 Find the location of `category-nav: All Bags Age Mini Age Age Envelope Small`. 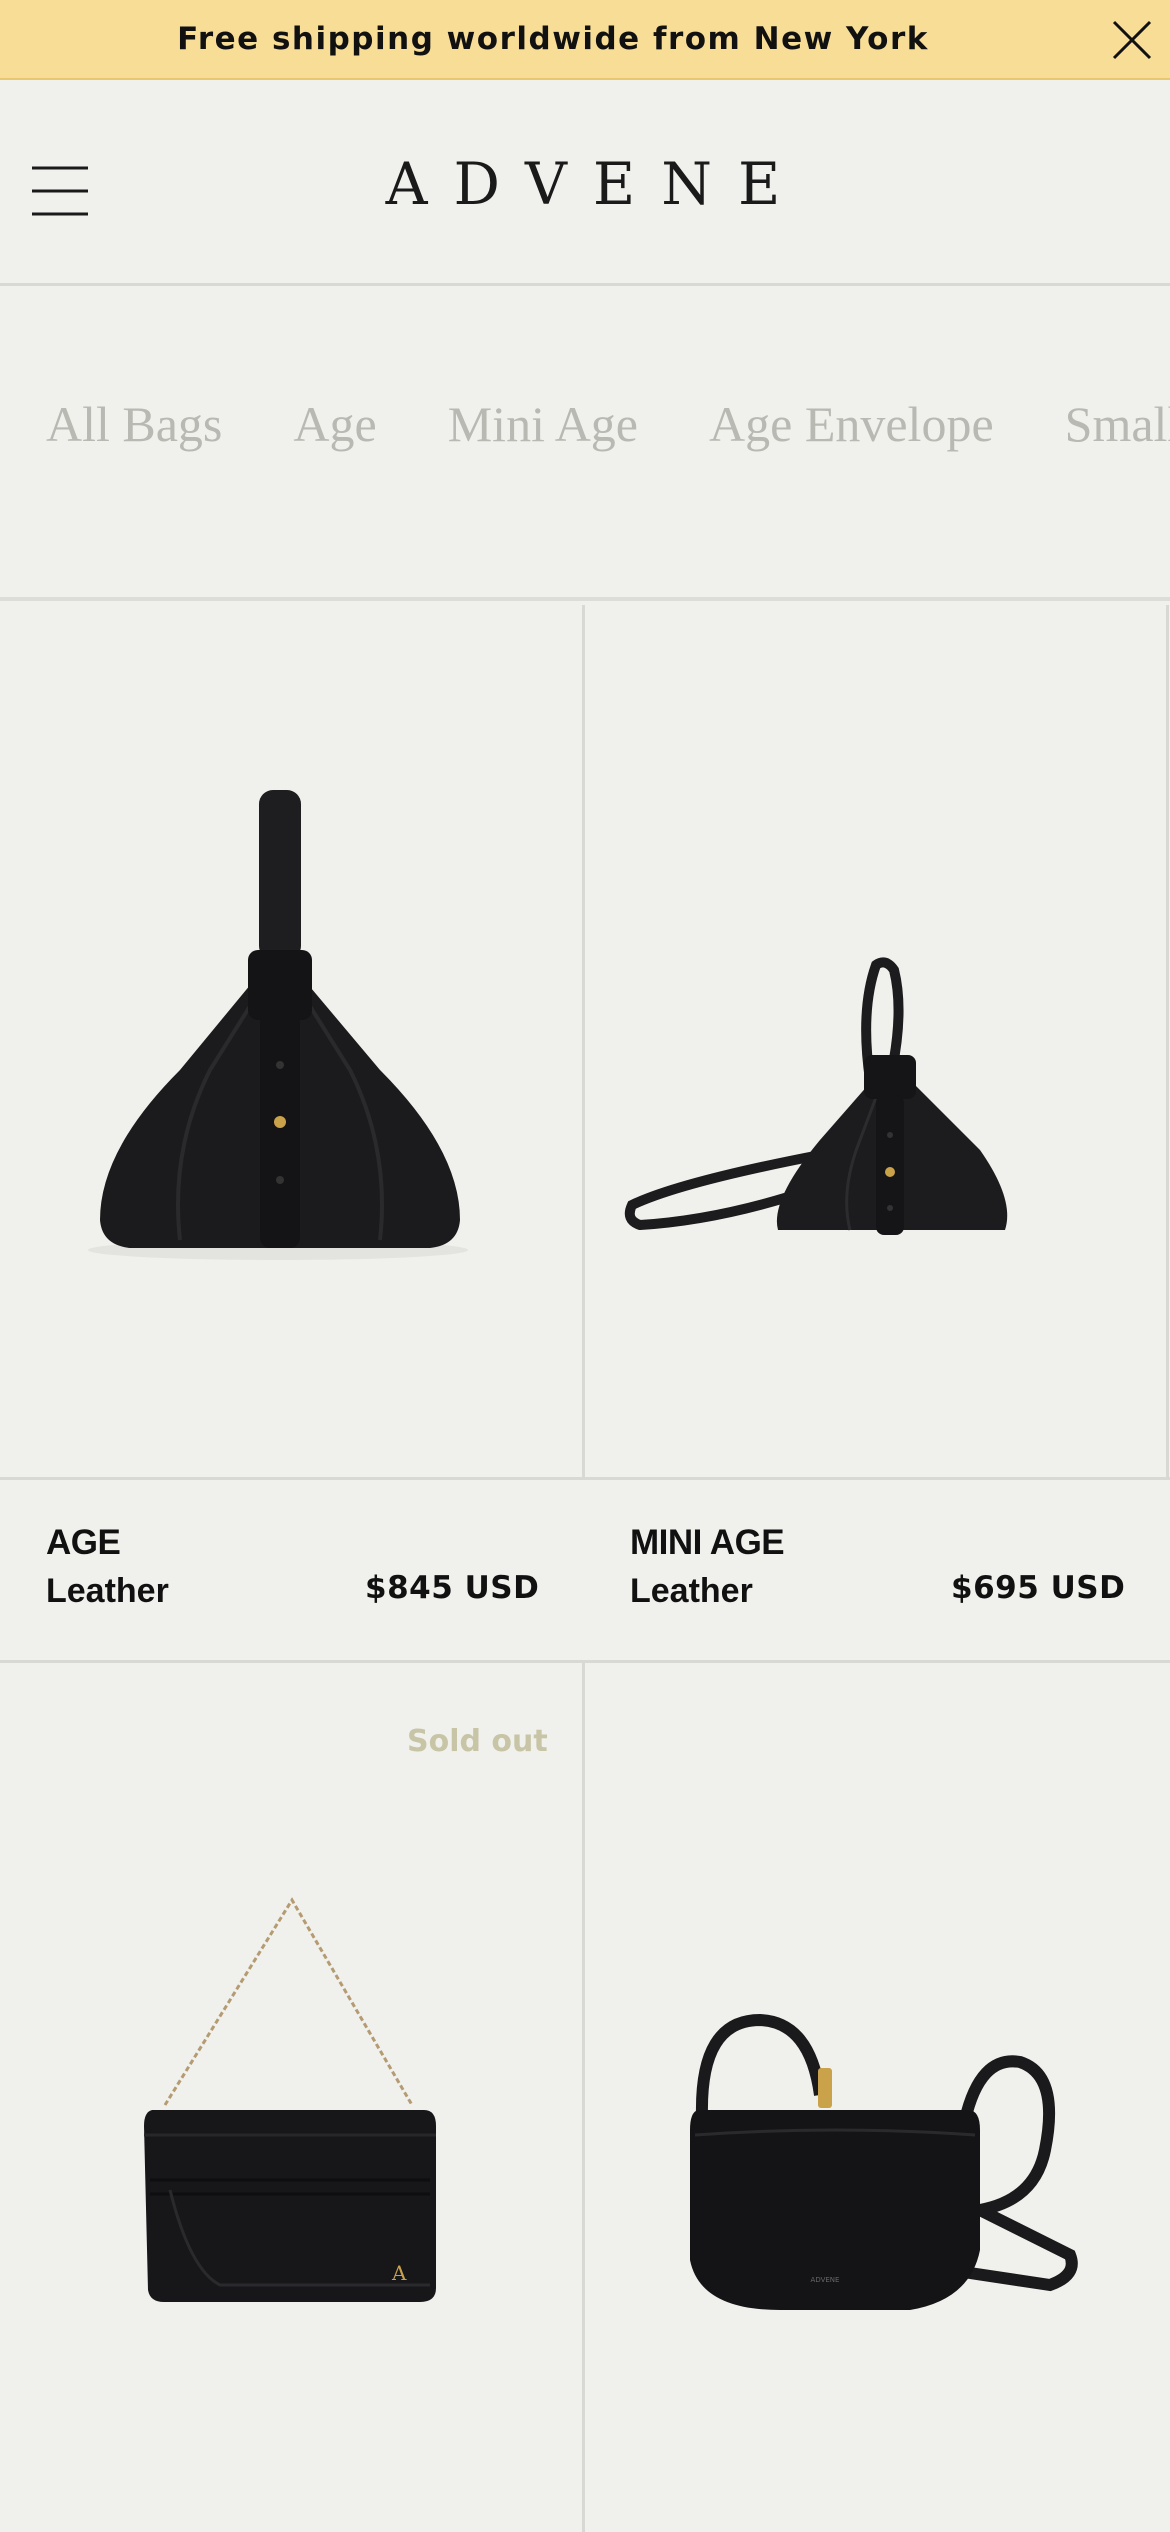

category-nav: All Bags Age Mini Age Age Envelope Small is located at coordinates (585, 445).